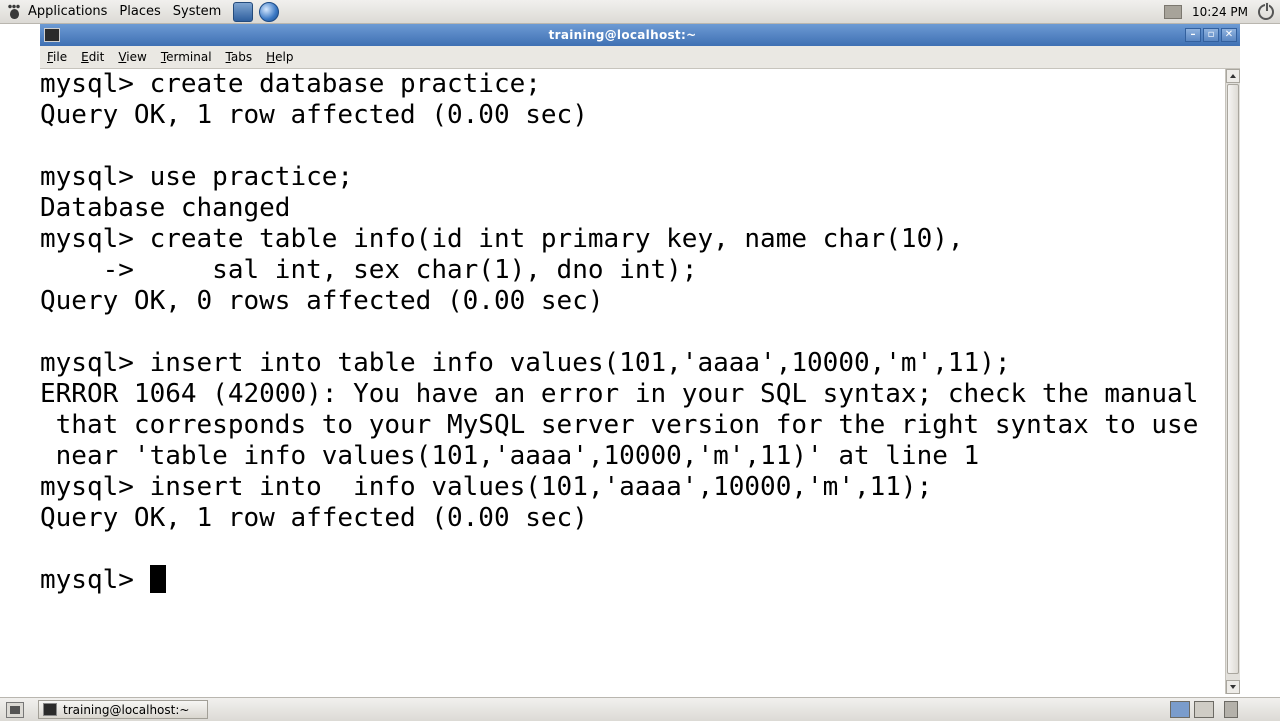 The image size is (1280, 721). Describe the element at coordinates (243, 11) in the screenshot. I see `text-editor-launcher-icon` at that location.